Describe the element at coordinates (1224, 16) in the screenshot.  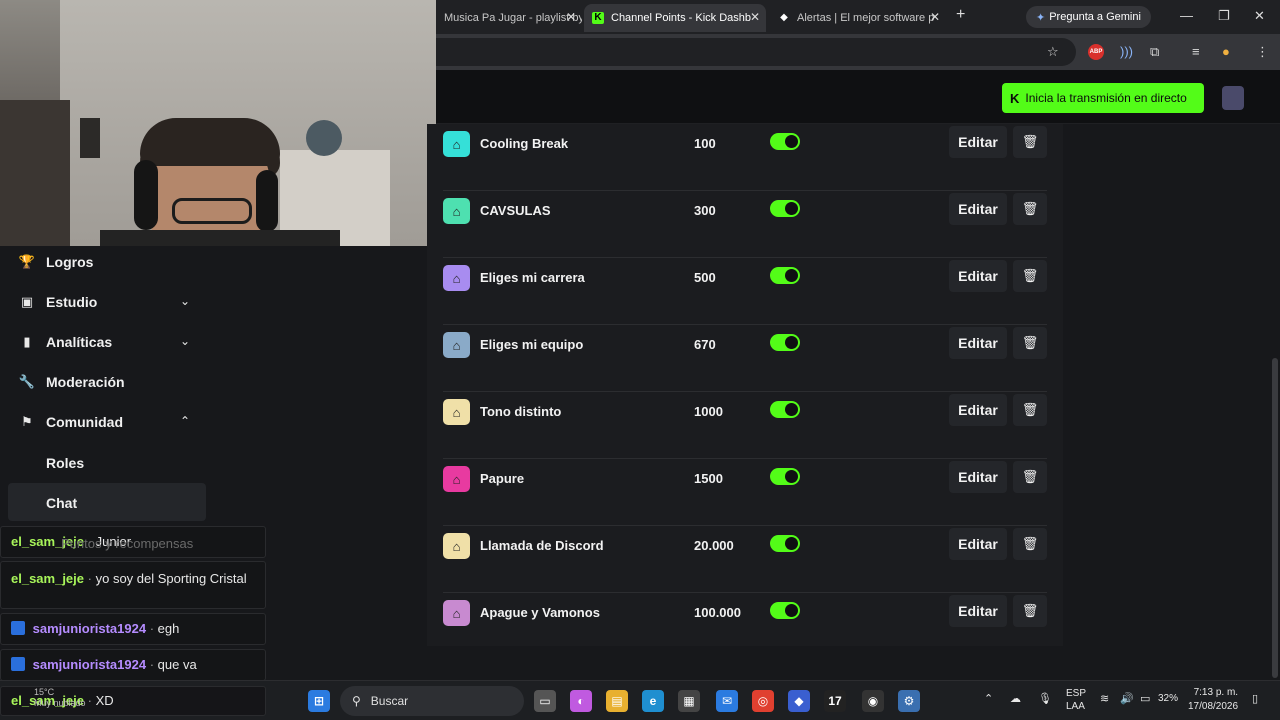
I see `maximize-icon: ❐` at that location.